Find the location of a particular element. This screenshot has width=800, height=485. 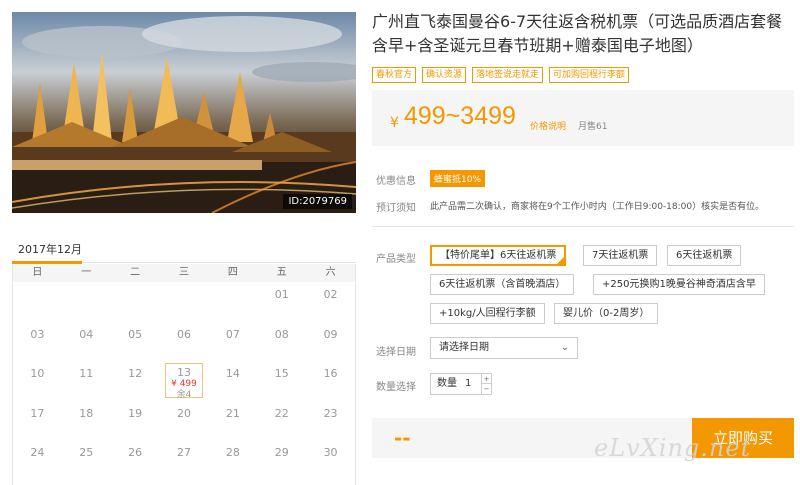

notice-label: 预订须知 is located at coordinates (396, 208).